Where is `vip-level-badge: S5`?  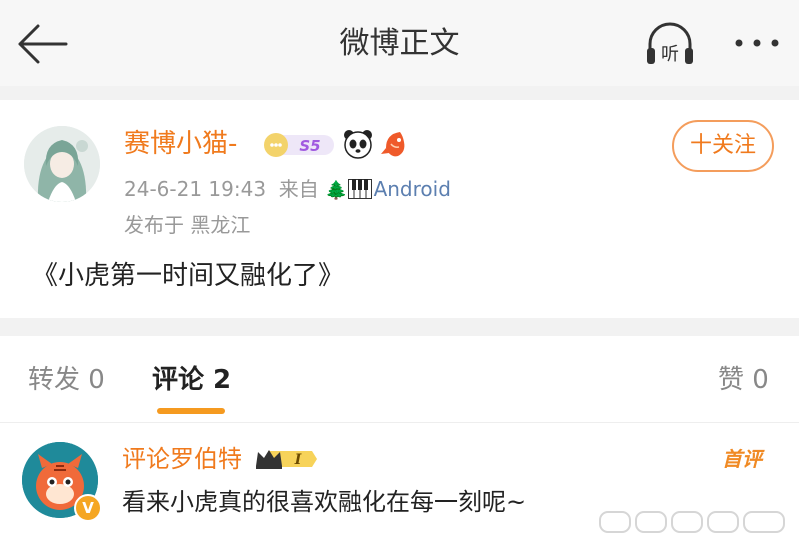 vip-level-badge: S5 is located at coordinates (299, 145).